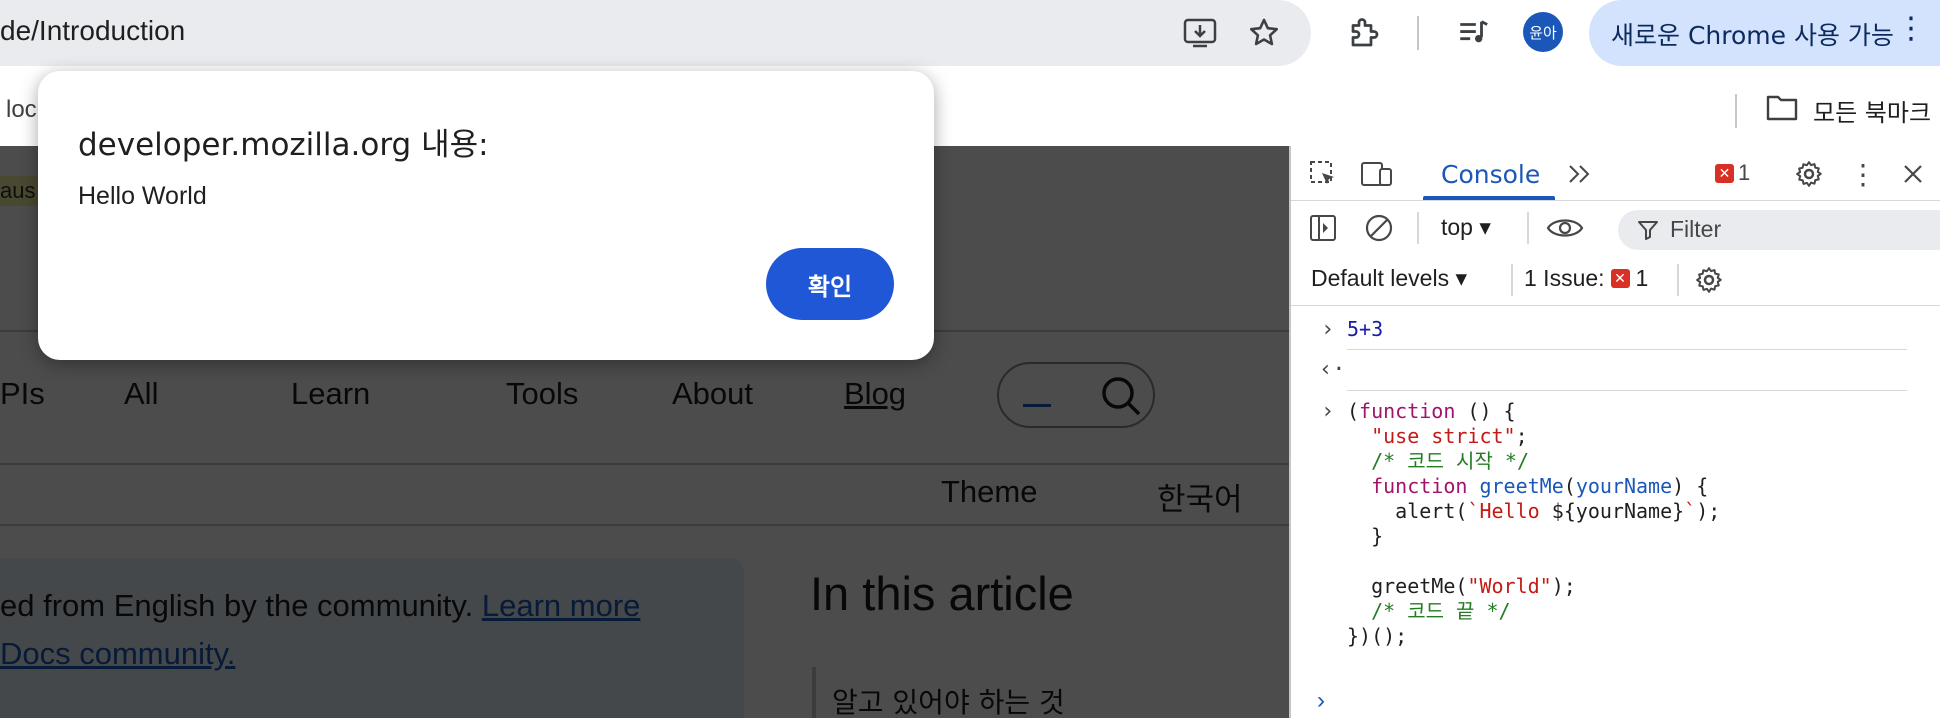 This screenshot has width=1940, height=718. I want to click on toc-active-bar, so click(814, 692).